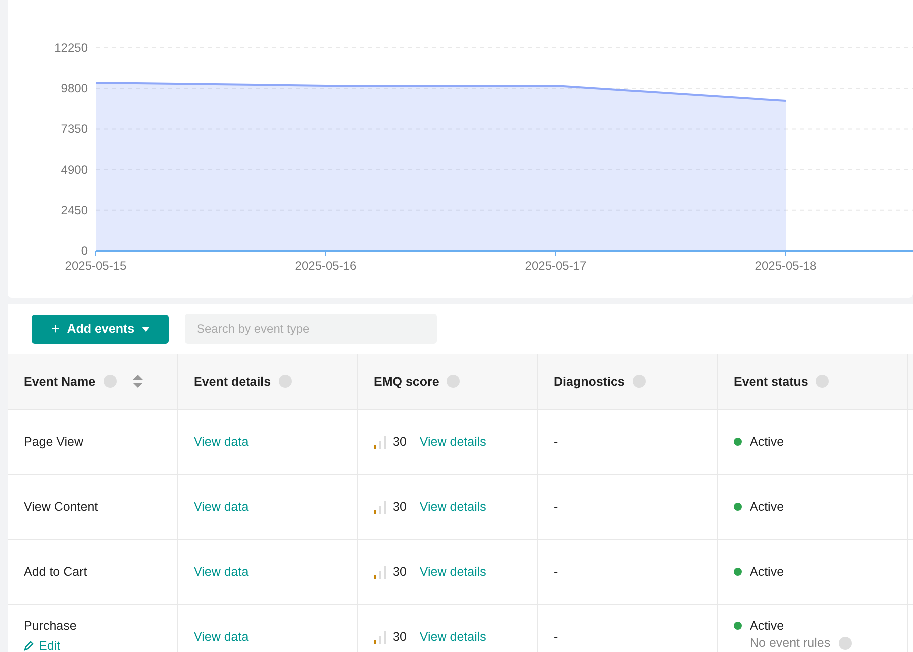  I want to click on column-title: Diagnostics, so click(589, 381).